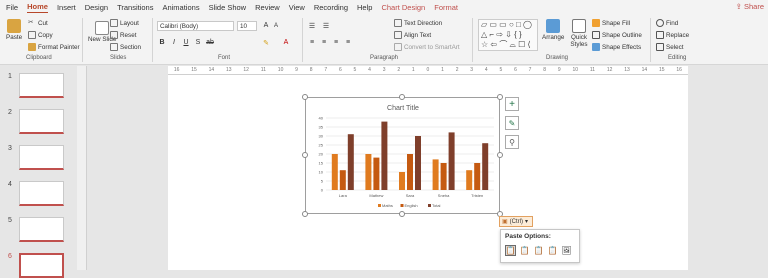 This screenshot has width=768, height=278. What do you see at coordinates (753, 6) in the screenshot?
I see `share-label: Share` at bounding box center [753, 6].